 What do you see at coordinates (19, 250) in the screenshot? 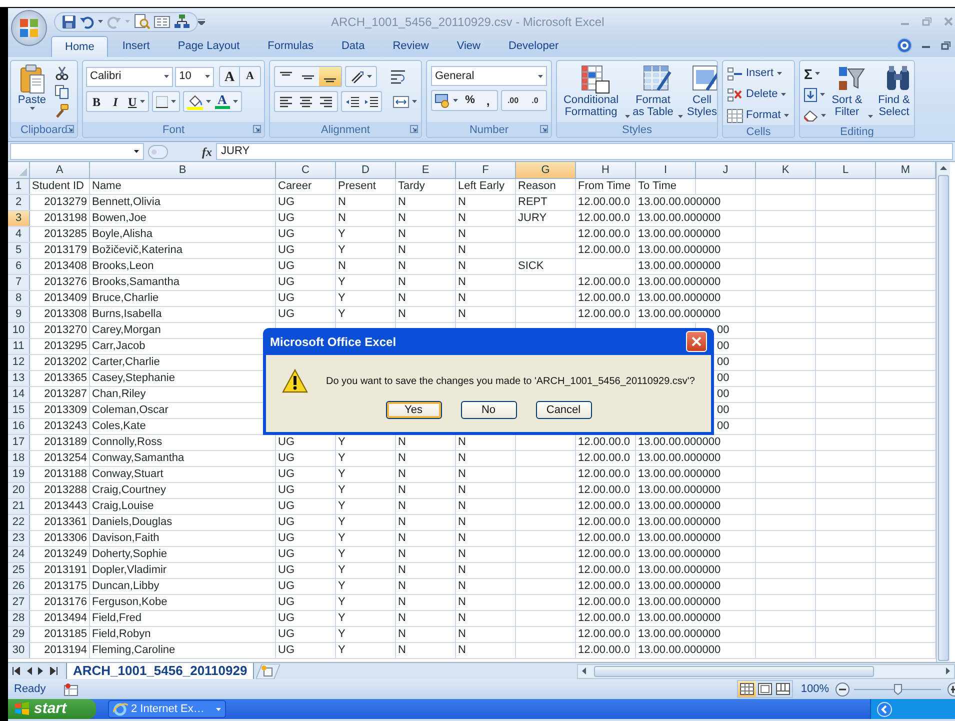
I see `row-header: 5` at bounding box center [19, 250].